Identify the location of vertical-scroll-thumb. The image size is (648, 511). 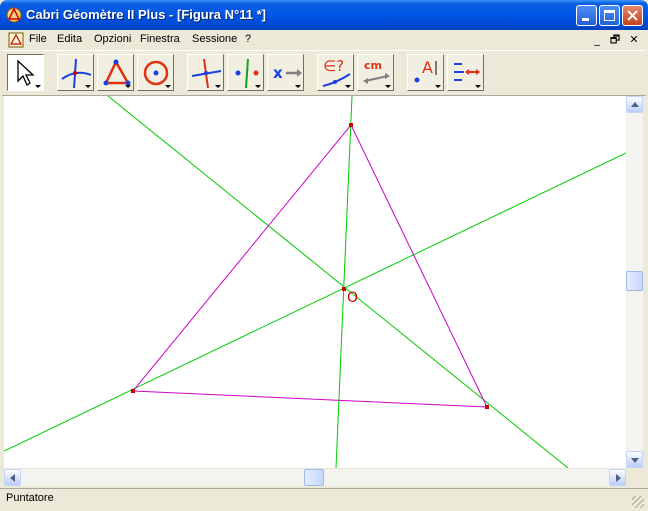
(634, 281).